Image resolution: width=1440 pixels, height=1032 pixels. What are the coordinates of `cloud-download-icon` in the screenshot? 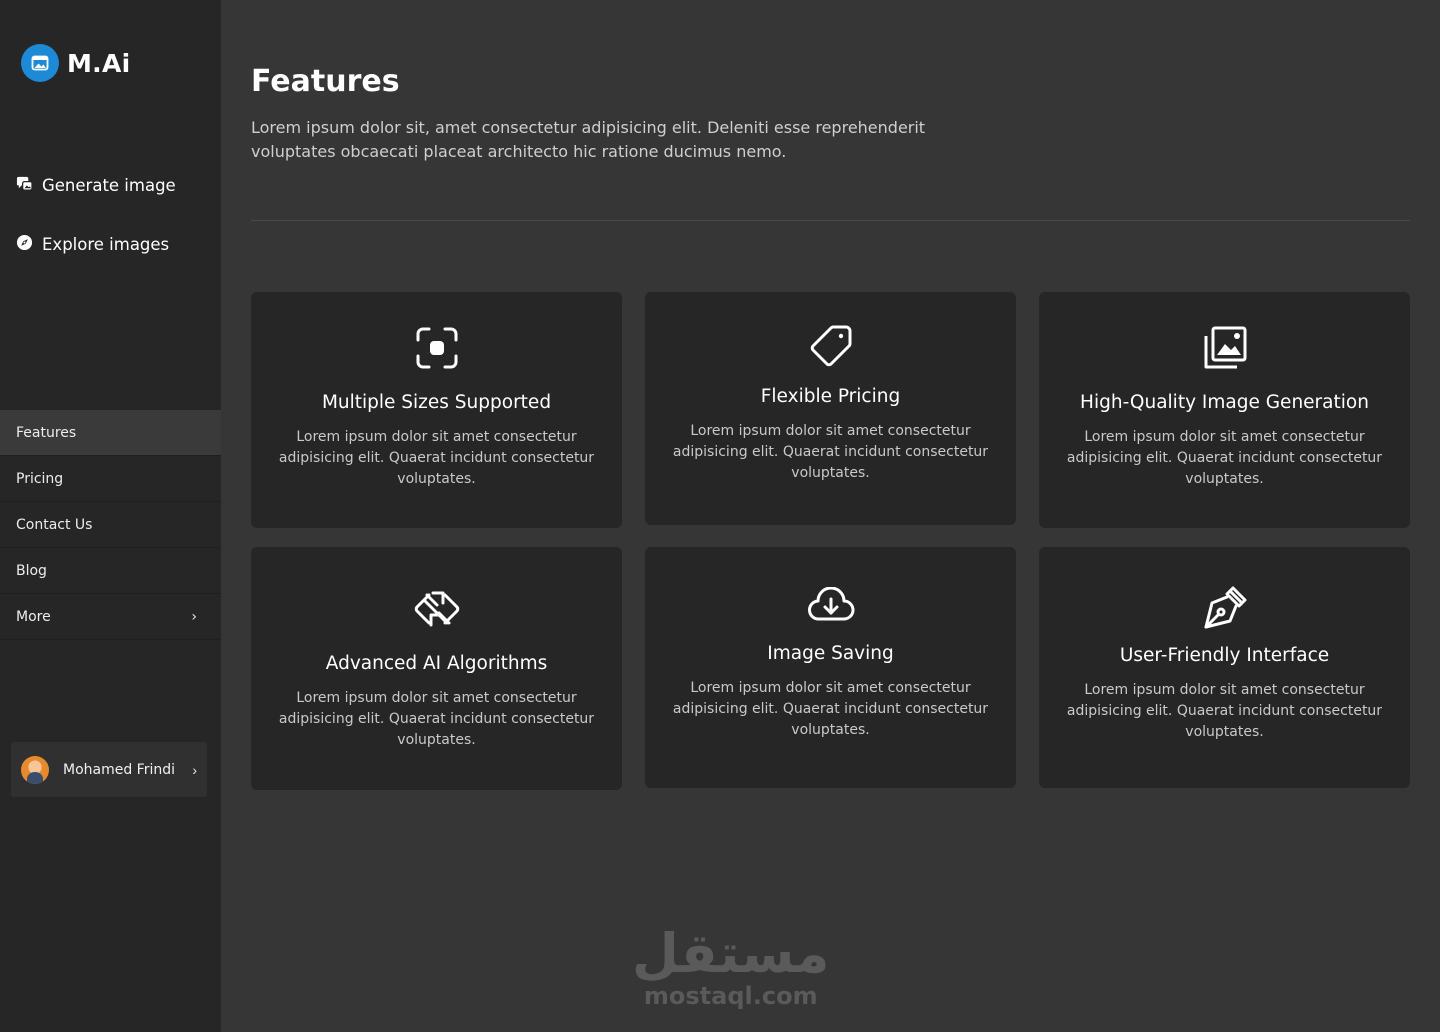 It's located at (830, 604).